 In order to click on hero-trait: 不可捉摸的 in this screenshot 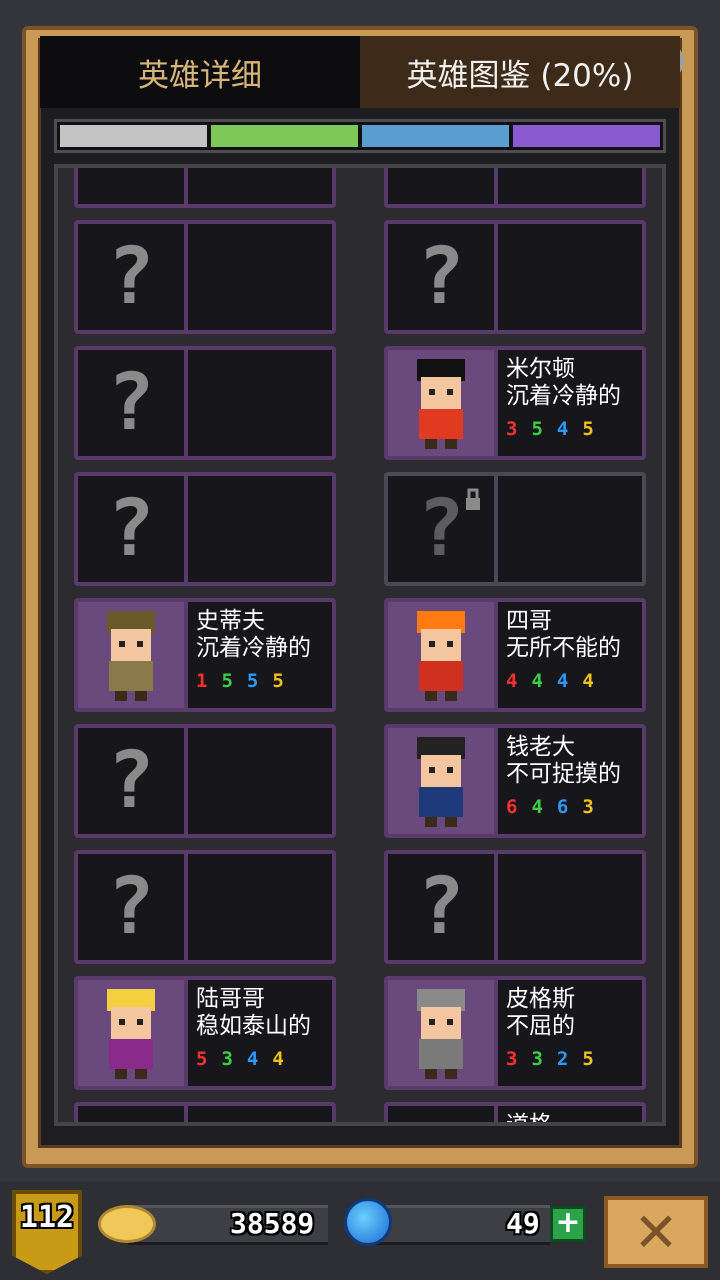, I will do `click(563, 774)`.